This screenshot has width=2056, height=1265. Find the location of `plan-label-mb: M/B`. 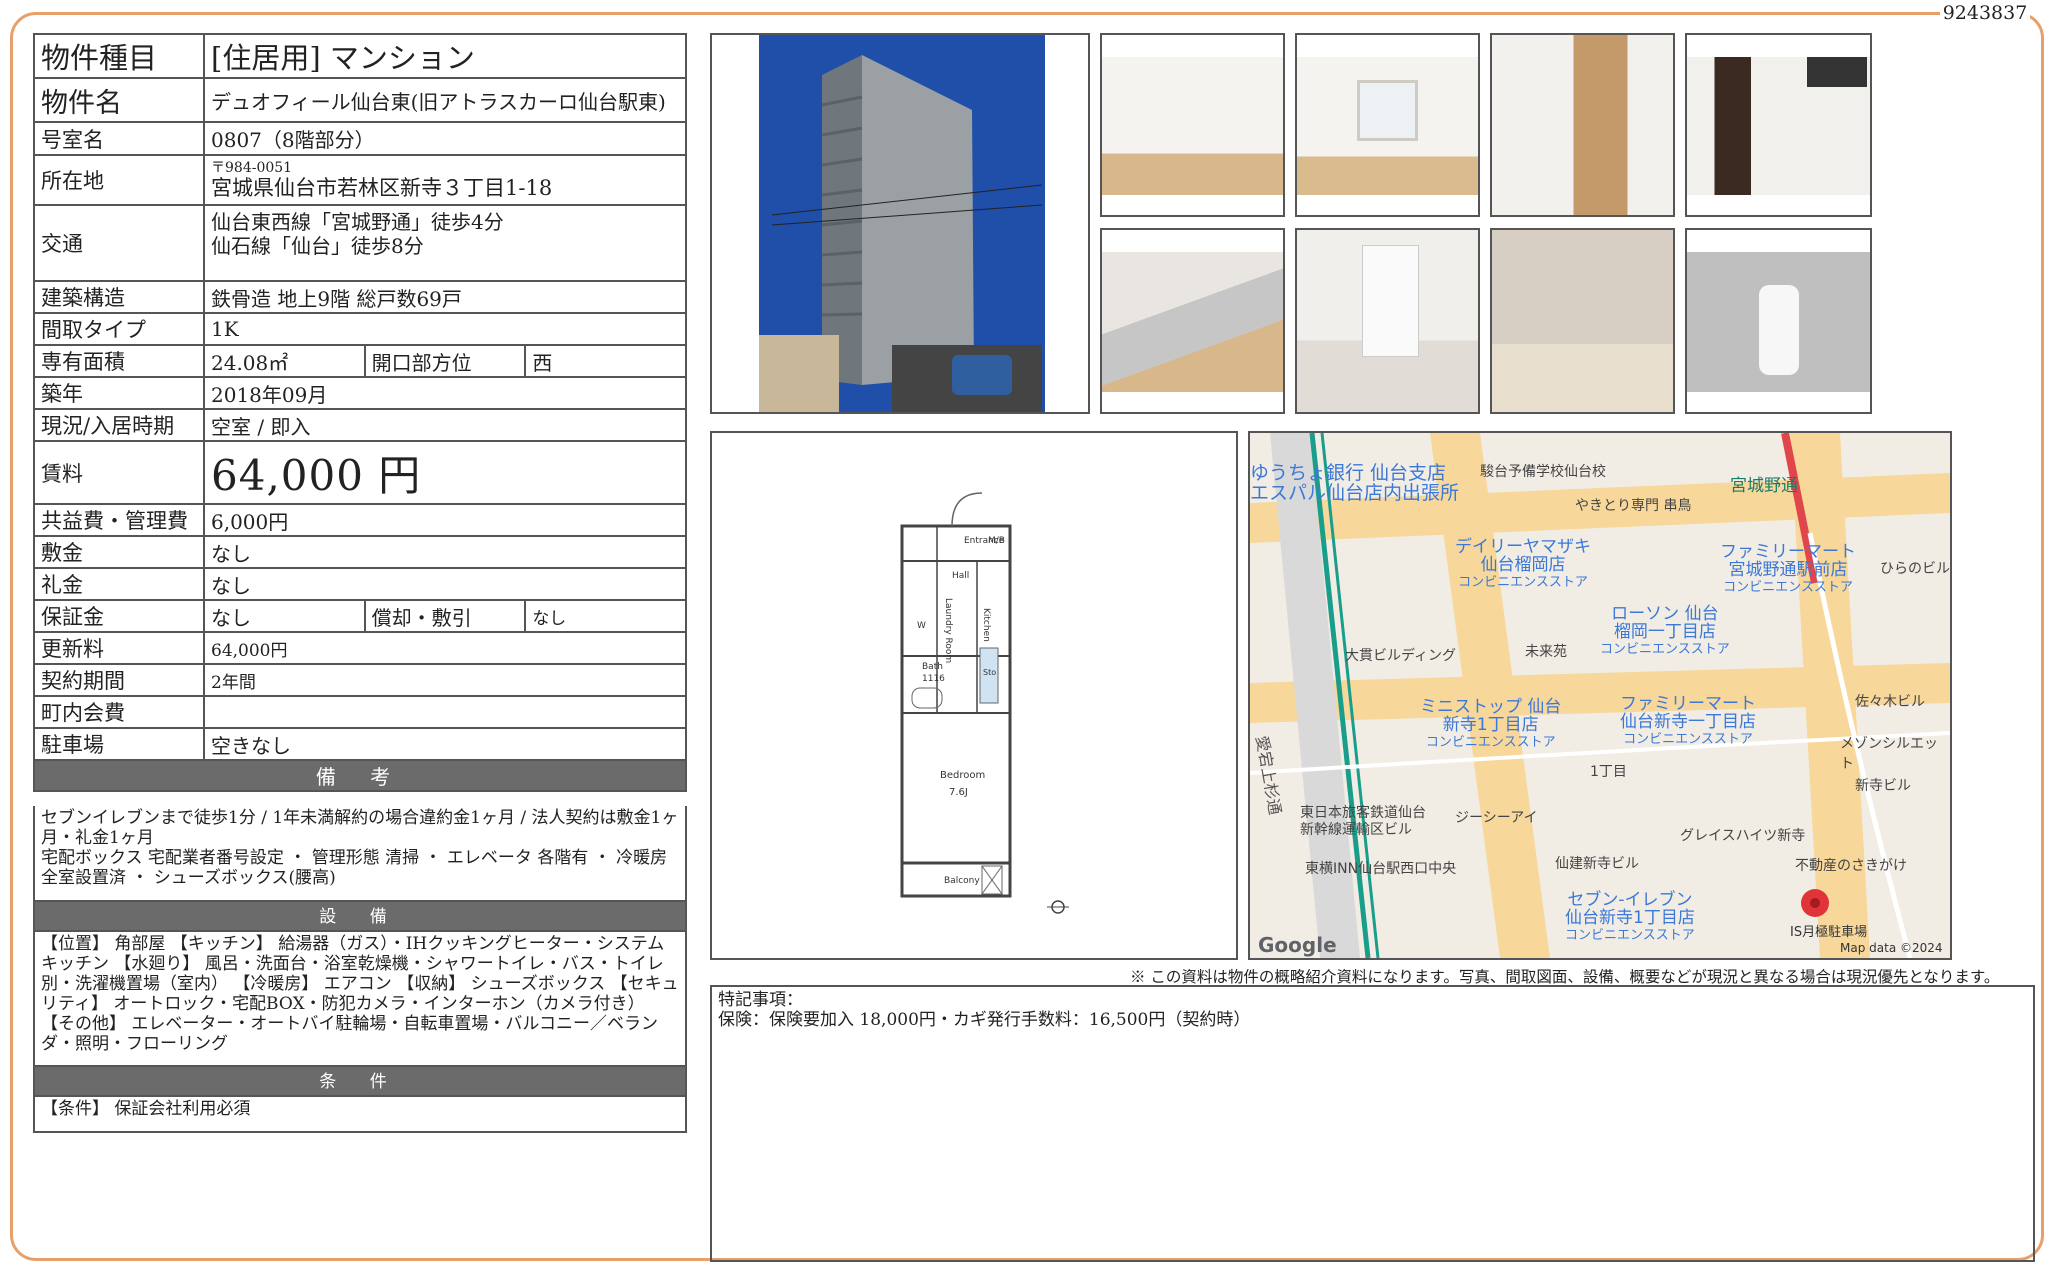

plan-label-mb: M/B is located at coordinates (996, 541).